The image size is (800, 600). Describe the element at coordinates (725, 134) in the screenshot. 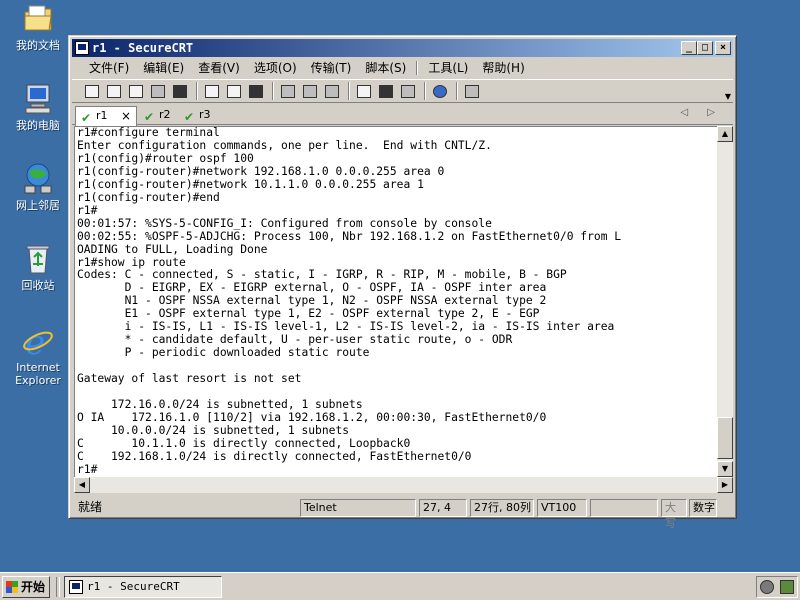

I see `scroll-up-button: ▲` at that location.